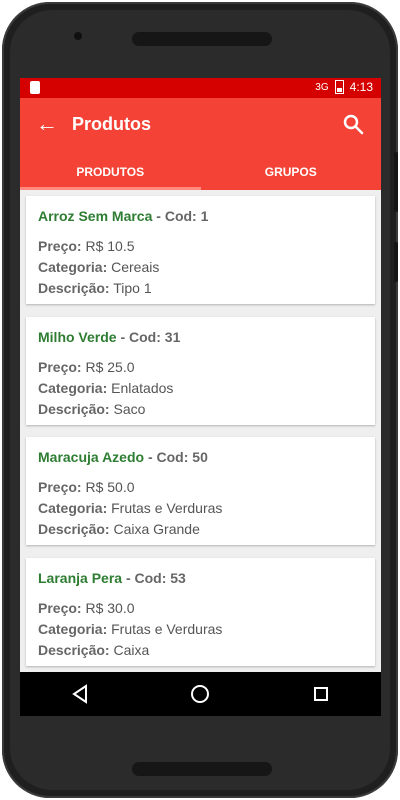 Image resolution: width=400 pixels, height=800 pixels. Describe the element at coordinates (95, 216) in the screenshot. I see `product-name: Arroz Sem Marca` at that location.